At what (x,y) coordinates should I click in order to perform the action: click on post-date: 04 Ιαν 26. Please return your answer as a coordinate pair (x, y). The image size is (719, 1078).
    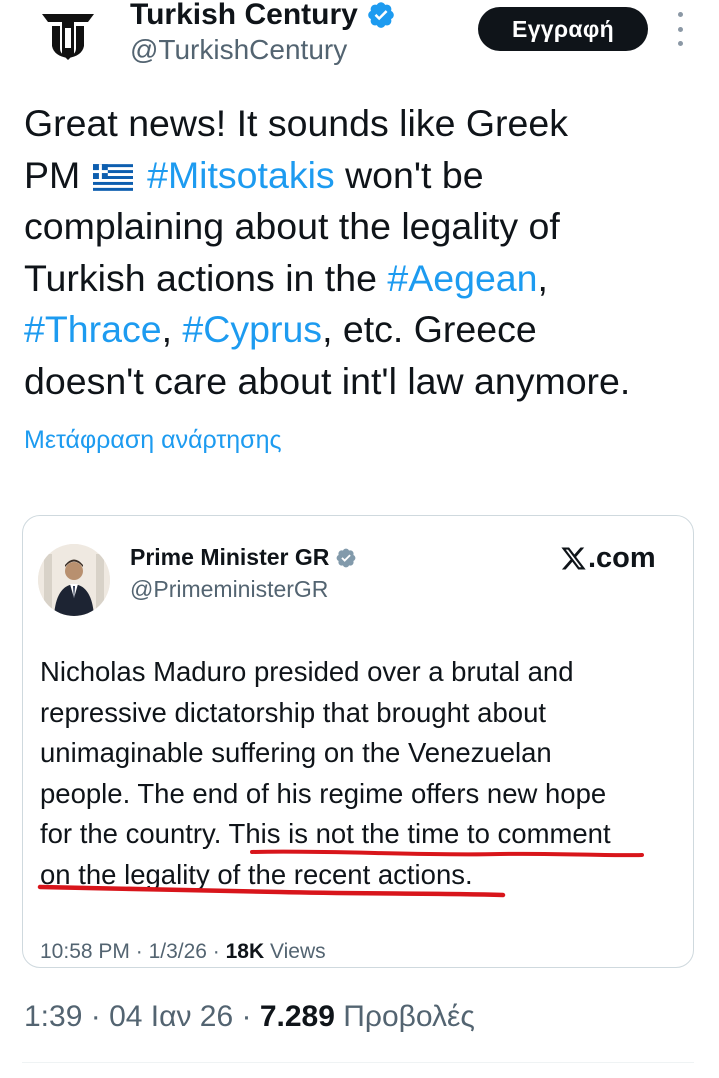
    Looking at the image, I should click on (171, 1016).